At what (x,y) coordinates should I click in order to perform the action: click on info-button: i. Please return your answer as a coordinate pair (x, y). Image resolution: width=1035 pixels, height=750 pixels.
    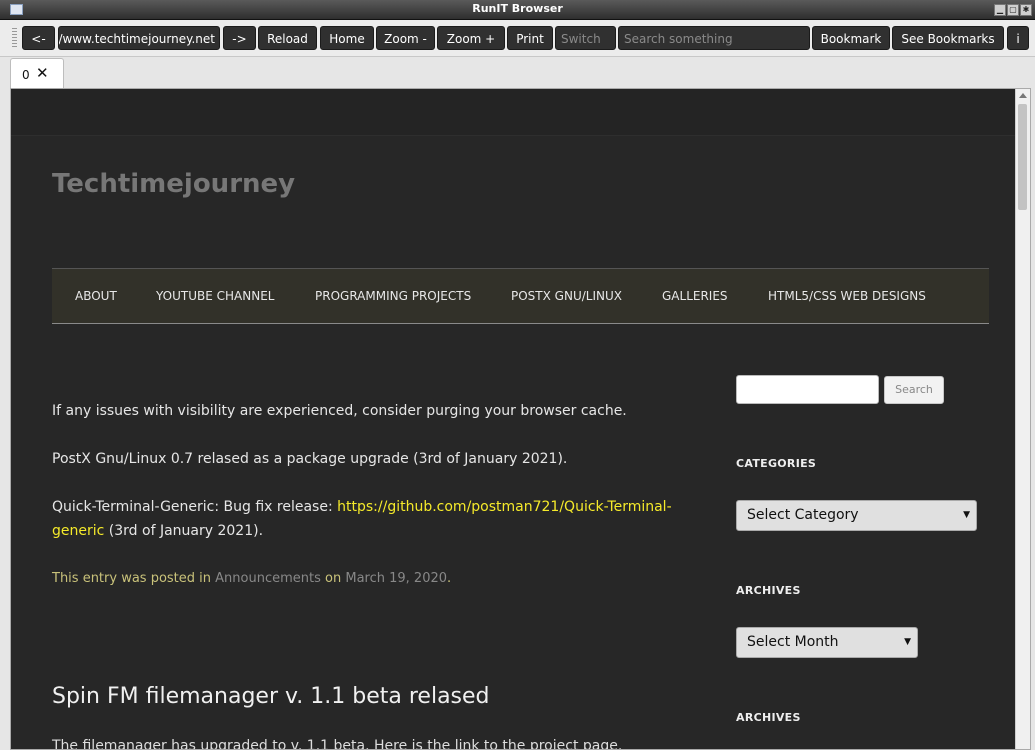
    Looking at the image, I should click on (1018, 38).